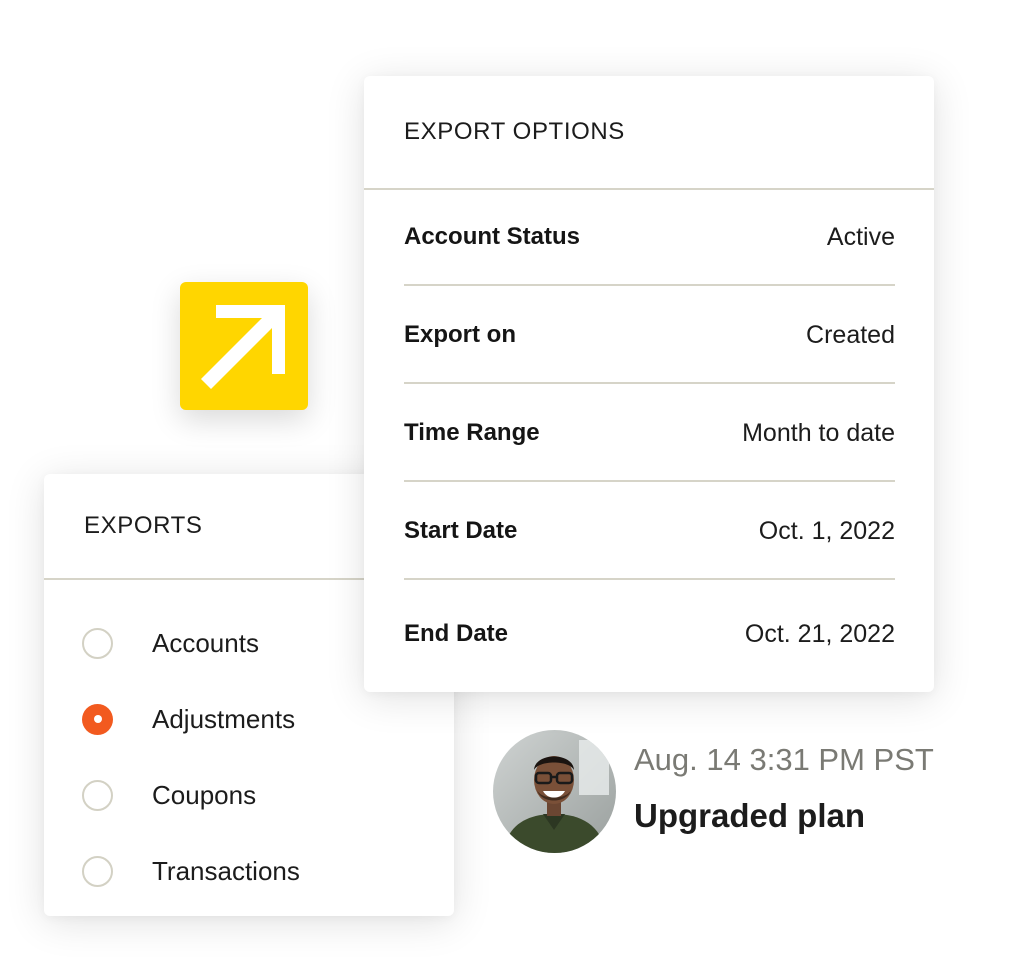  What do you see at coordinates (492, 236) in the screenshot?
I see `option-label: Account Status` at bounding box center [492, 236].